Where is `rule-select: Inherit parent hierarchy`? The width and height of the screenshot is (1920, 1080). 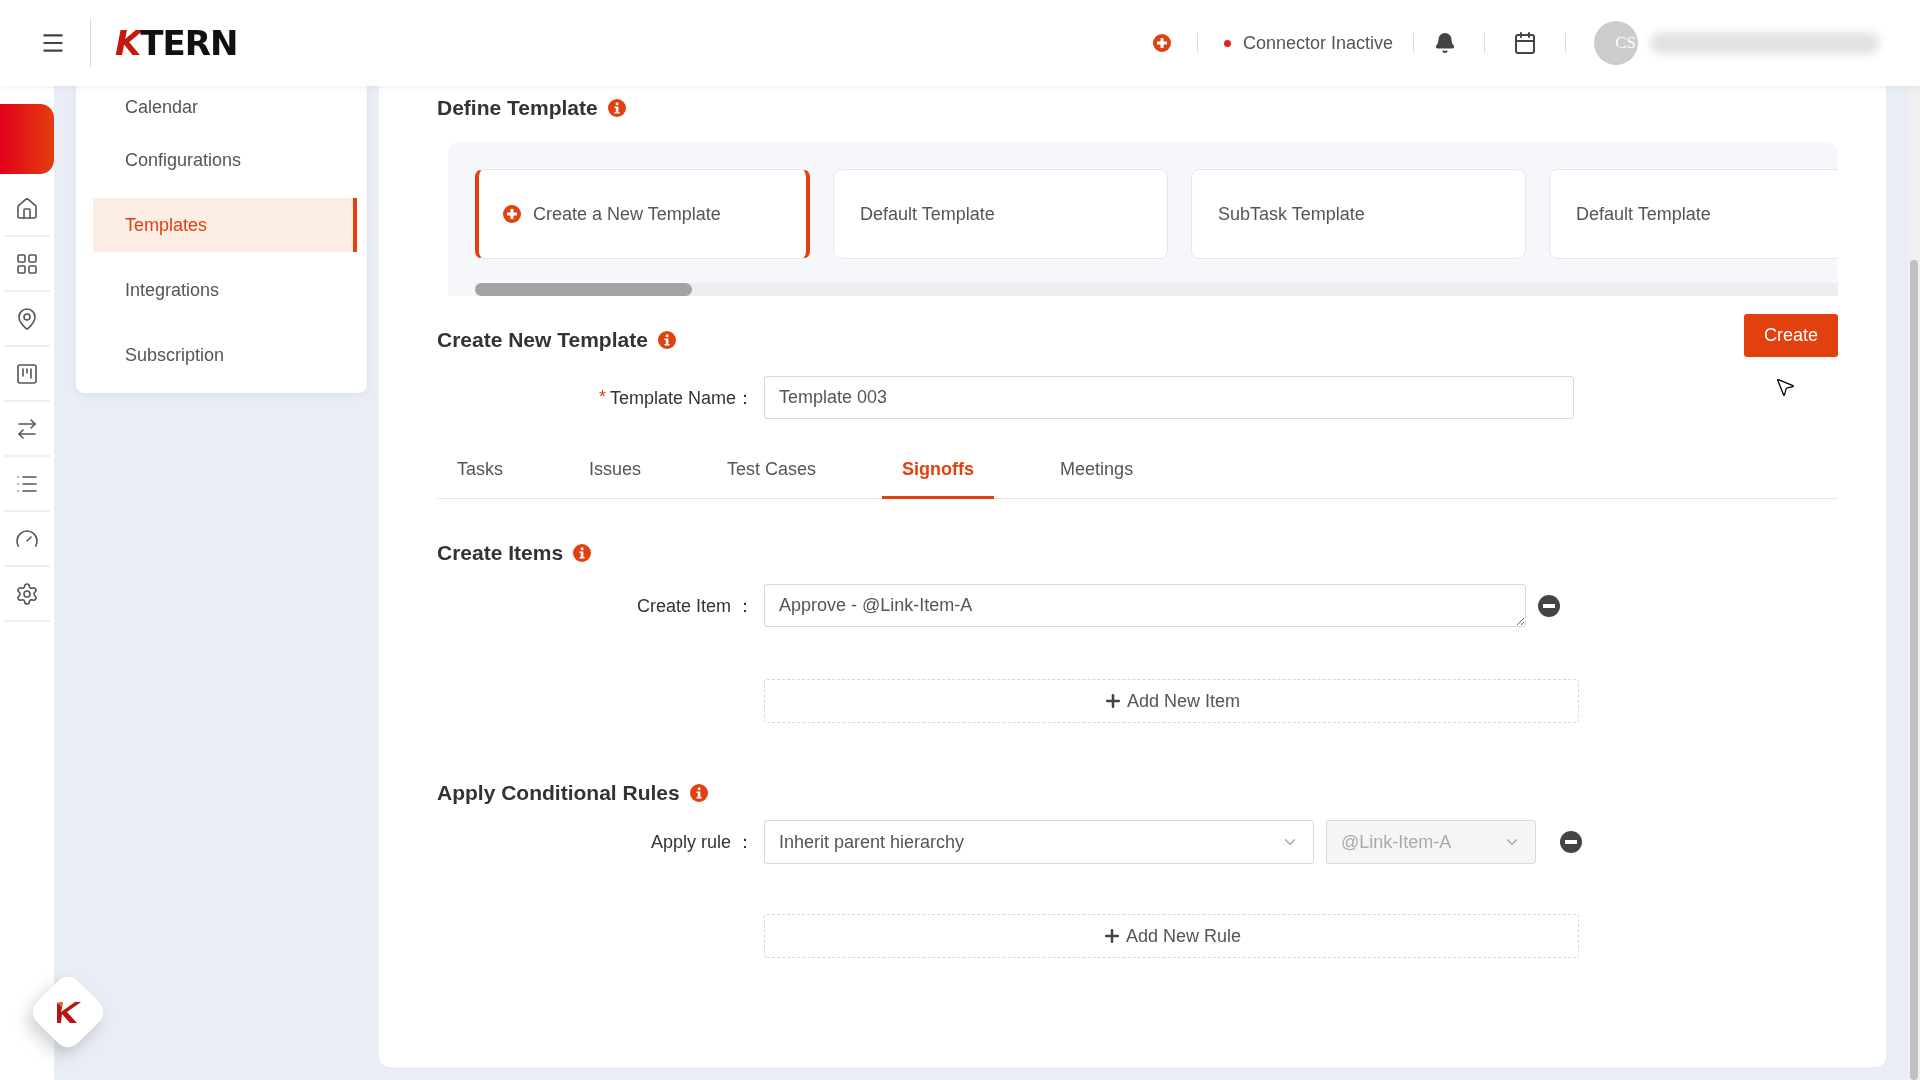 rule-select: Inherit parent hierarchy is located at coordinates (1039, 842).